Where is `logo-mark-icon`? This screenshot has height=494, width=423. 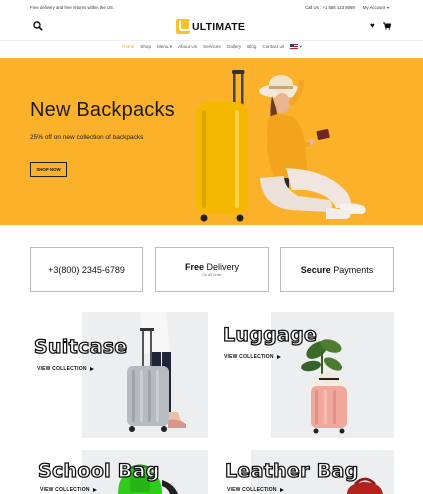
logo-mark-icon is located at coordinates (183, 26).